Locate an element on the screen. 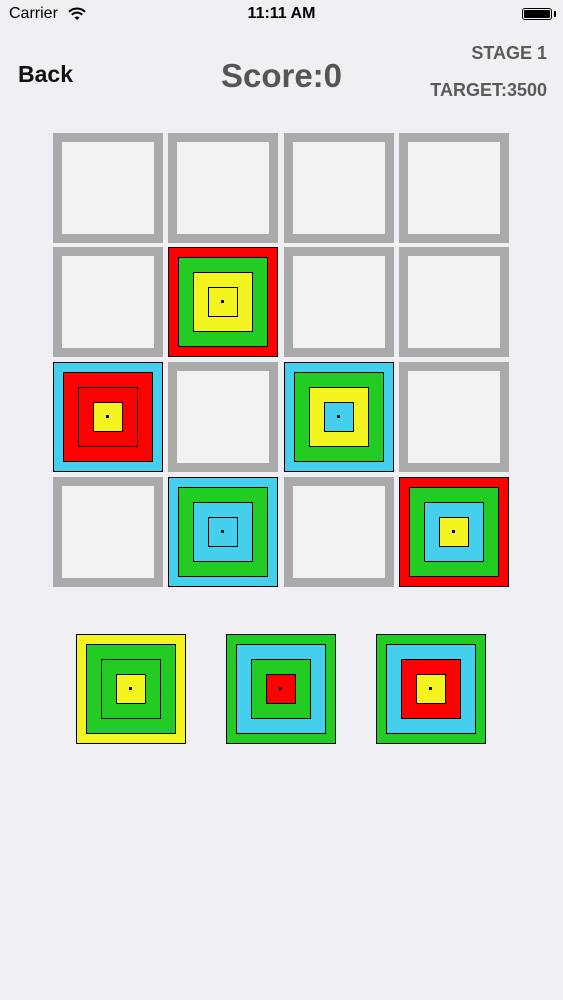 This screenshot has width=563, height=1000. status-time: 11:11 AM is located at coordinates (281, 13).